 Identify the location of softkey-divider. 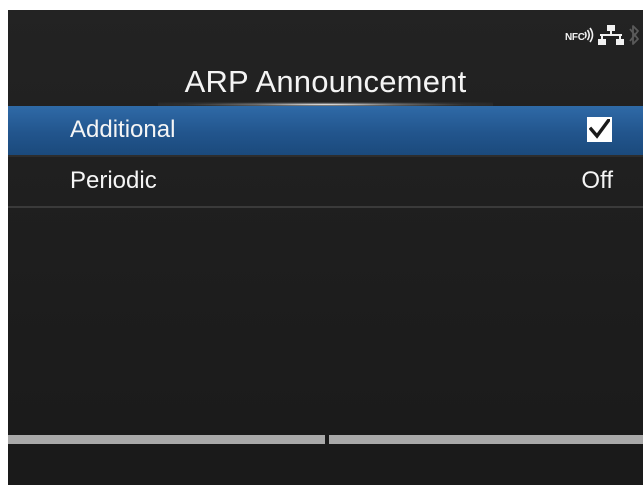
(327, 460).